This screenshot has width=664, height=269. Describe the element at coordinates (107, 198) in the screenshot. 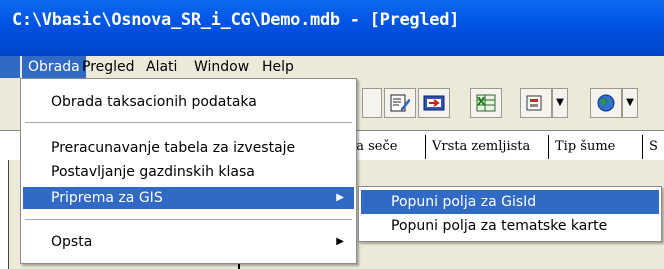

I see `menu-item-label: Priprema za GIS` at that location.